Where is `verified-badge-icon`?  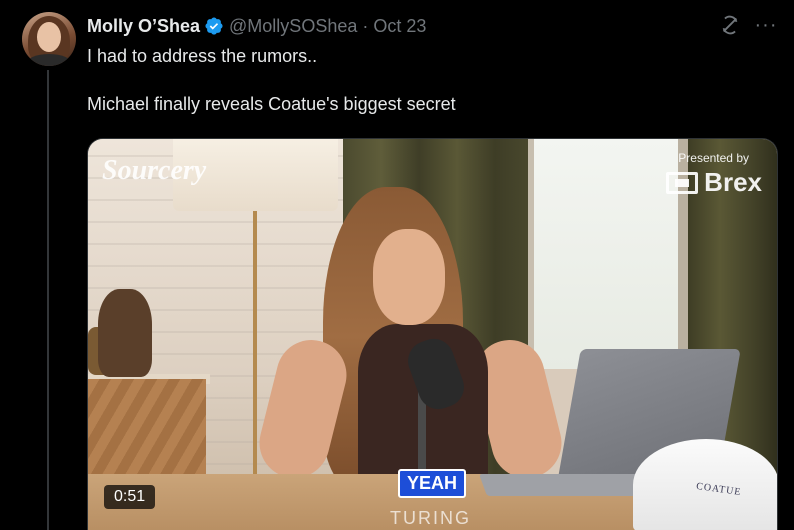 verified-badge-icon is located at coordinates (214, 26).